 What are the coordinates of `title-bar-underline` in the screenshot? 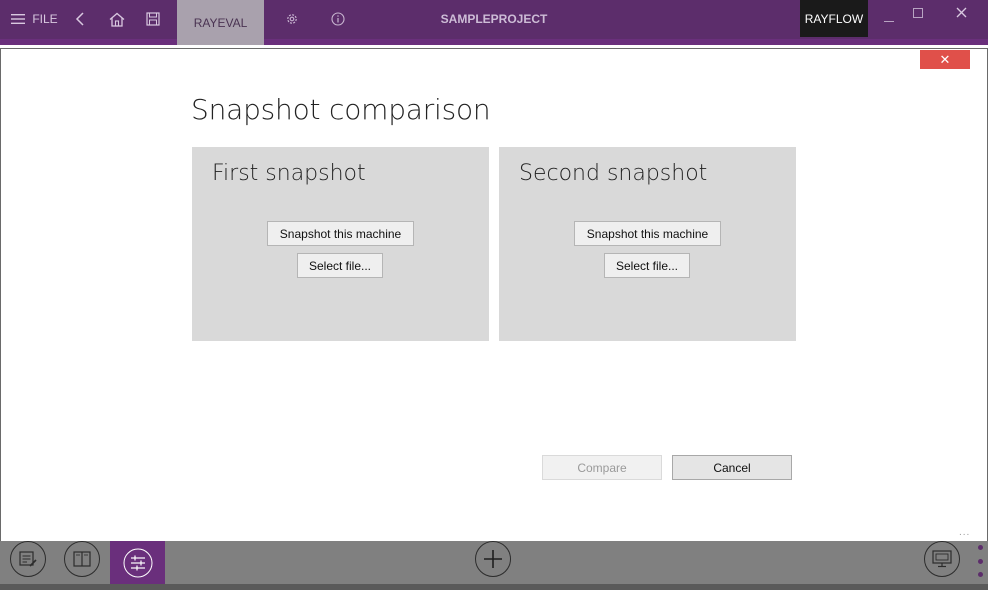 It's located at (494, 42).